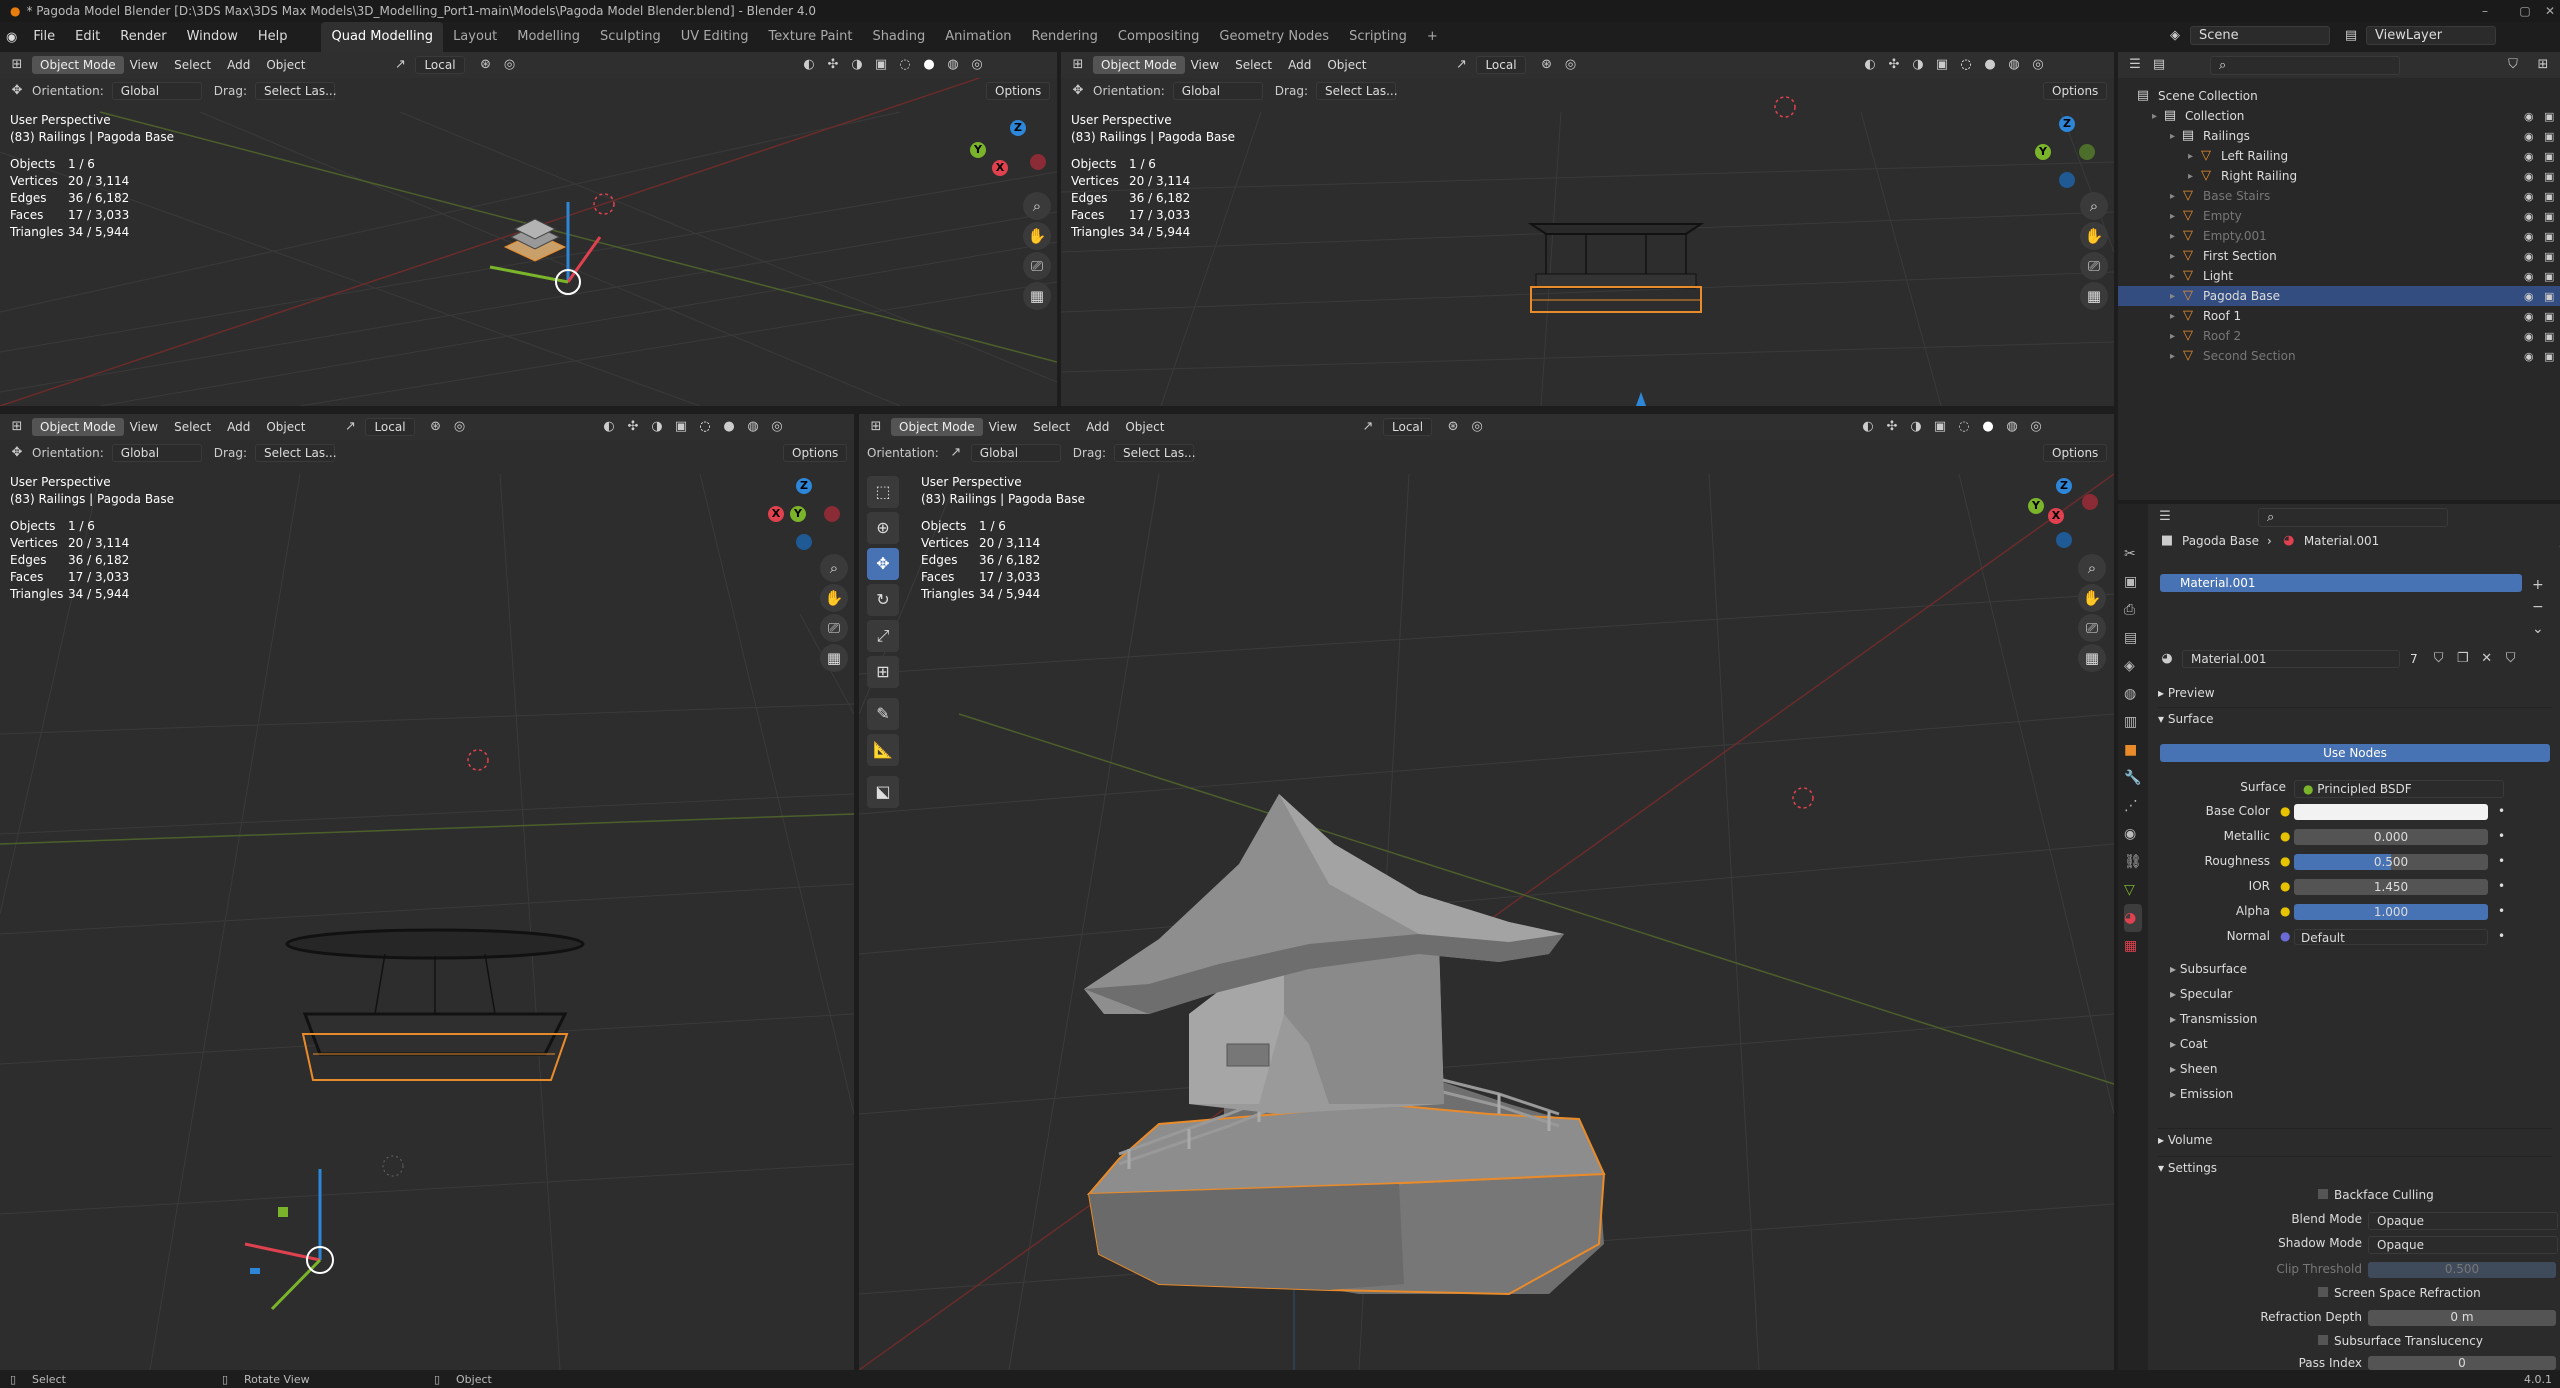 Image resolution: width=2560 pixels, height=1388 pixels. Describe the element at coordinates (883, 792) in the screenshot. I see `add-cube-tool-icon: ⬕` at that location.